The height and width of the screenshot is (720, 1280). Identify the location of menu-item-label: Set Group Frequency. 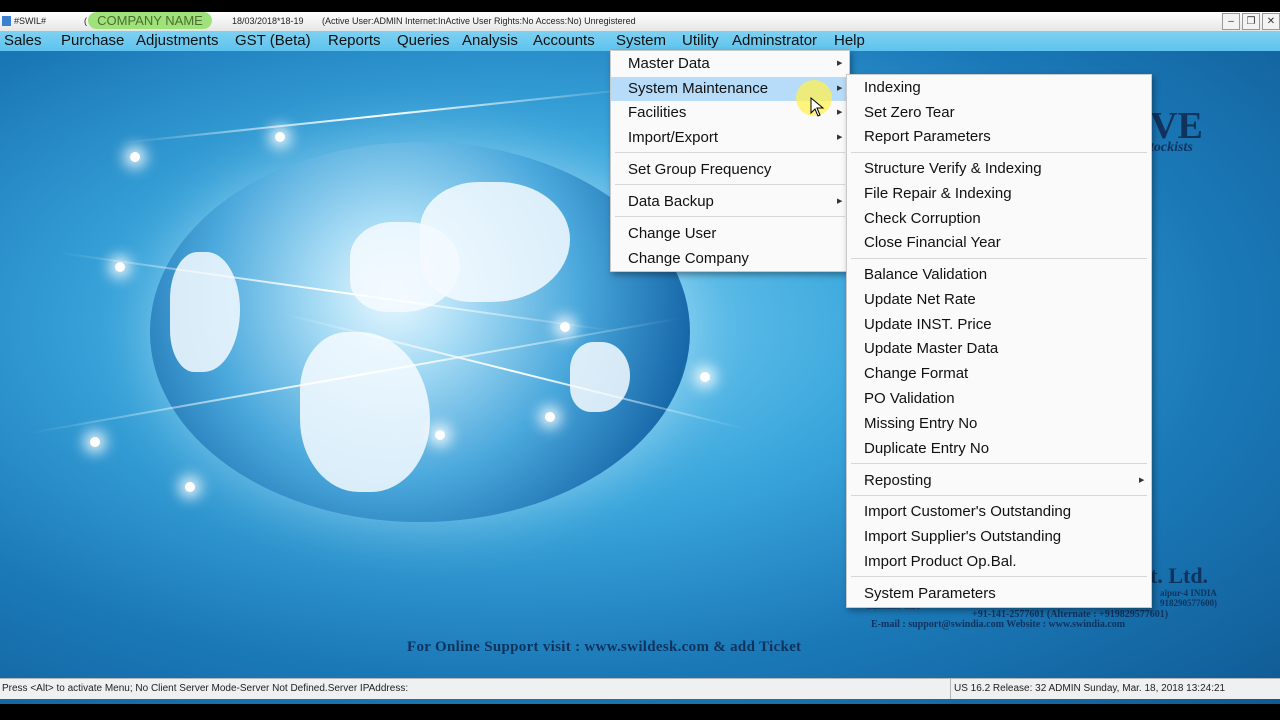
(700, 169).